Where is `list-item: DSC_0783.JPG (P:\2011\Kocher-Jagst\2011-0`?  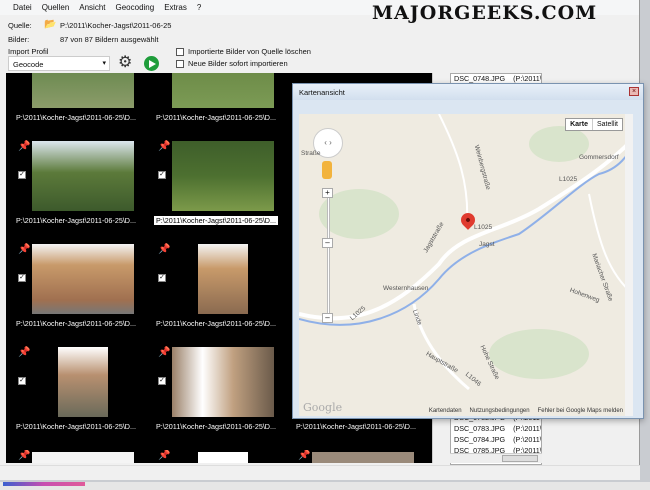
list-item: DSC_0783.JPG (P:\2011\Kocher-Jagst\2011-0 is located at coordinates (496, 429).